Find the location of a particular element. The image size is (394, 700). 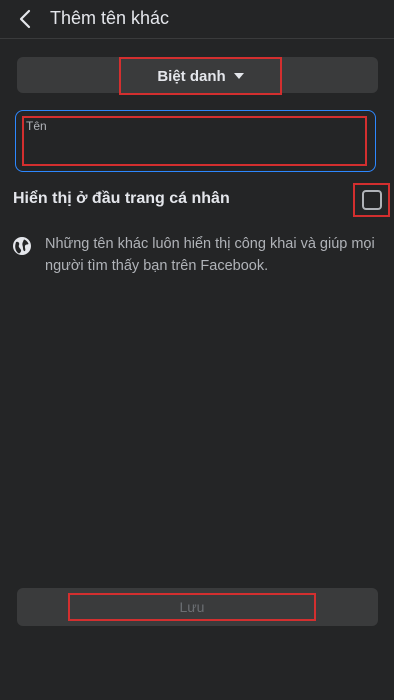

back-arrow-icon is located at coordinates (25, 19).